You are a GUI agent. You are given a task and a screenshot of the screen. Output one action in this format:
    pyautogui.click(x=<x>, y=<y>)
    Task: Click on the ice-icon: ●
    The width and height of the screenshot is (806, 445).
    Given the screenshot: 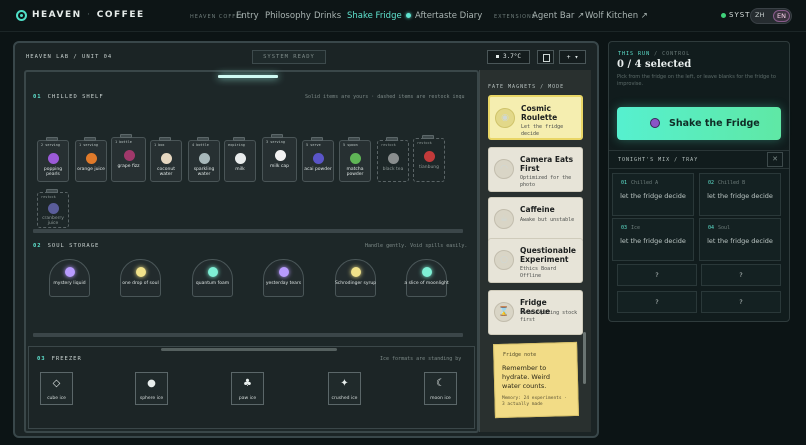 What is the action you would take?
    pyautogui.click(x=151, y=383)
    